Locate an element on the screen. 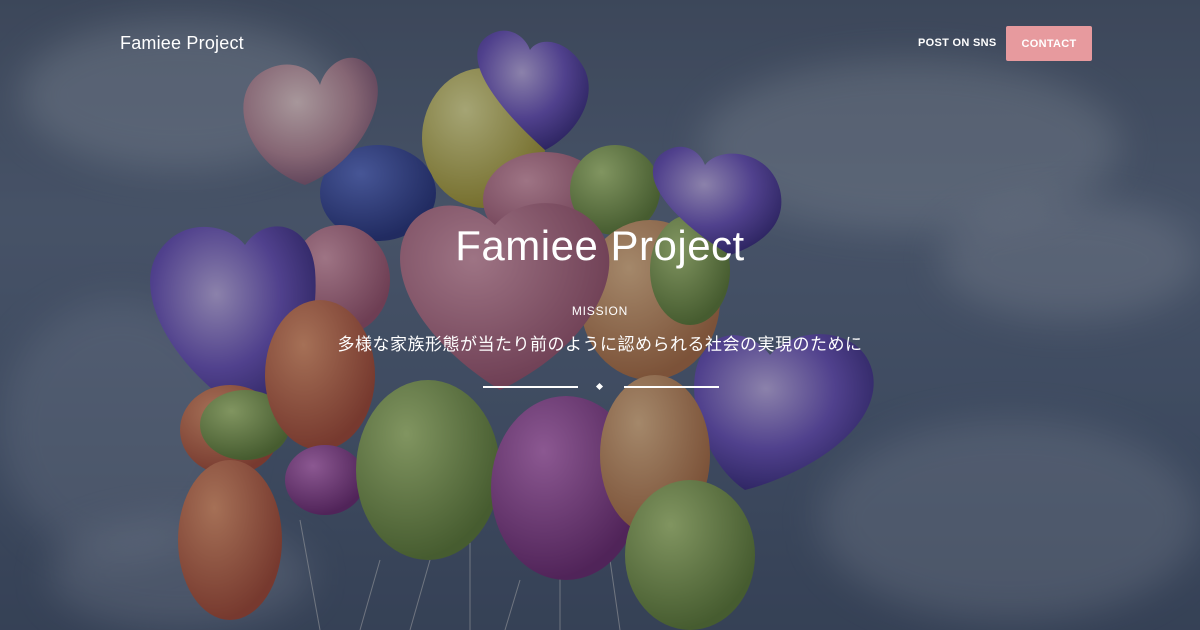 This screenshot has height=630, width=1200. post-on-sns-link: POST ON SNS is located at coordinates (957, 43).